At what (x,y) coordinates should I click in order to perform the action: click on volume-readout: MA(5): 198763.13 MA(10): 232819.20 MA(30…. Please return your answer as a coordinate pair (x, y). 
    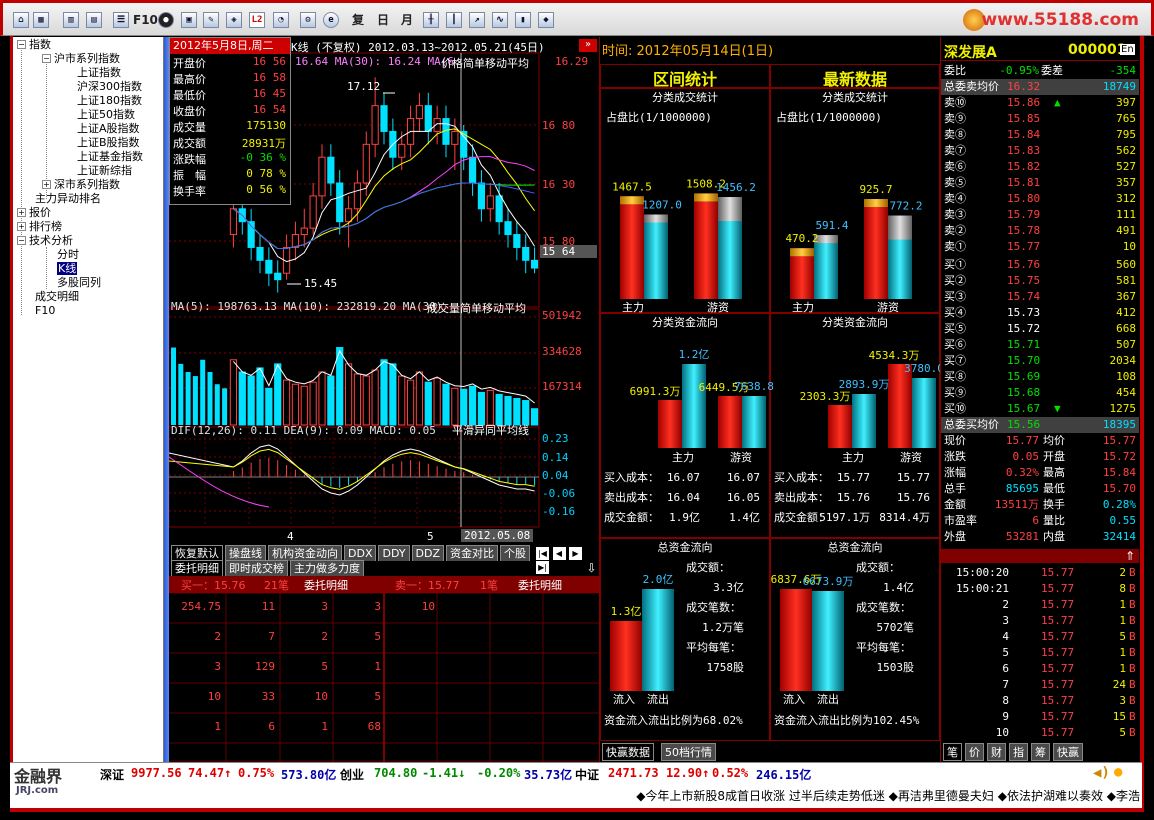
    Looking at the image, I should click on (307, 306).